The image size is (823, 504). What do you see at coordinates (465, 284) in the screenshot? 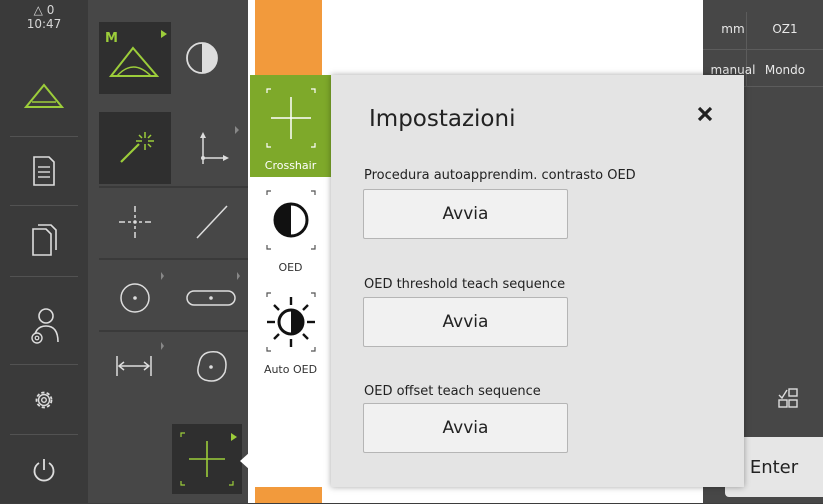
I see `section-label: OED threshold teach sequence` at bounding box center [465, 284].